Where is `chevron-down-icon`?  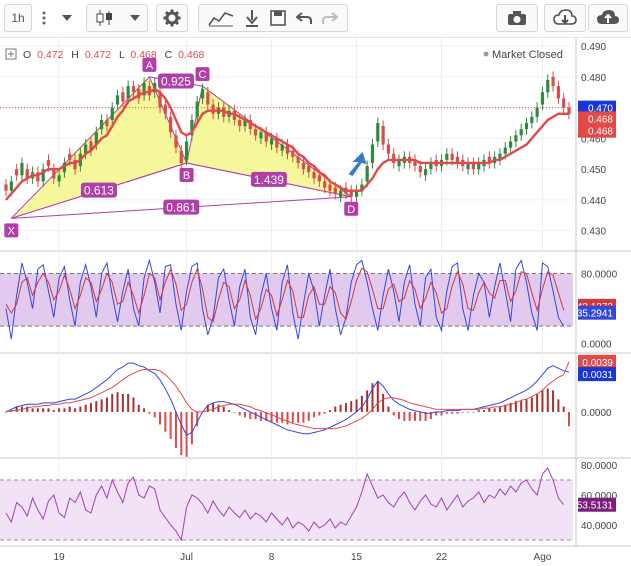 chevron-down-icon is located at coordinates (67, 18).